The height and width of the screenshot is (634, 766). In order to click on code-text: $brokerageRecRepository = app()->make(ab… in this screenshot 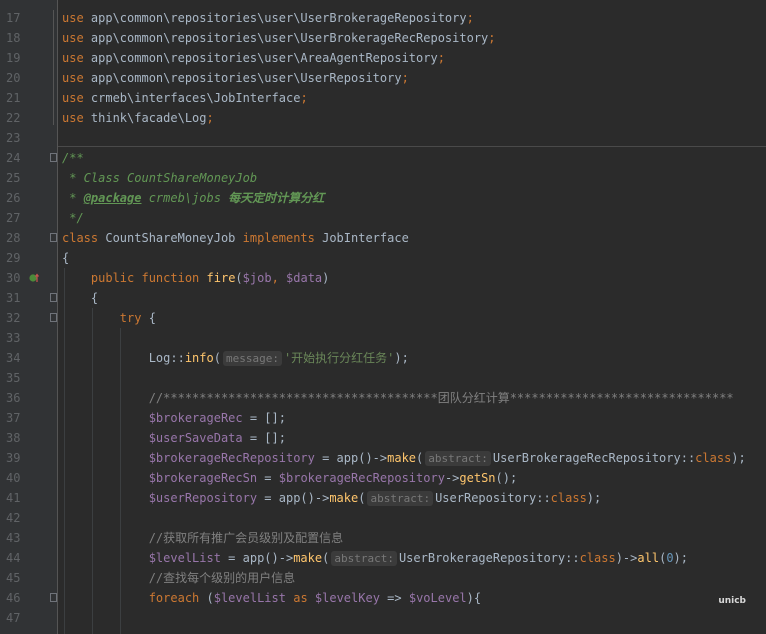, I will do `click(404, 458)`.